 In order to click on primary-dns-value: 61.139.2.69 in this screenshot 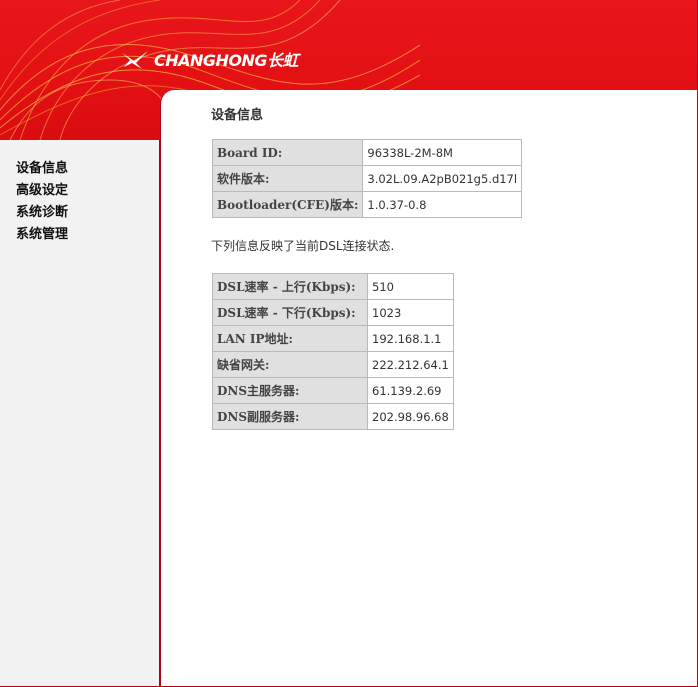, I will do `click(410, 390)`.